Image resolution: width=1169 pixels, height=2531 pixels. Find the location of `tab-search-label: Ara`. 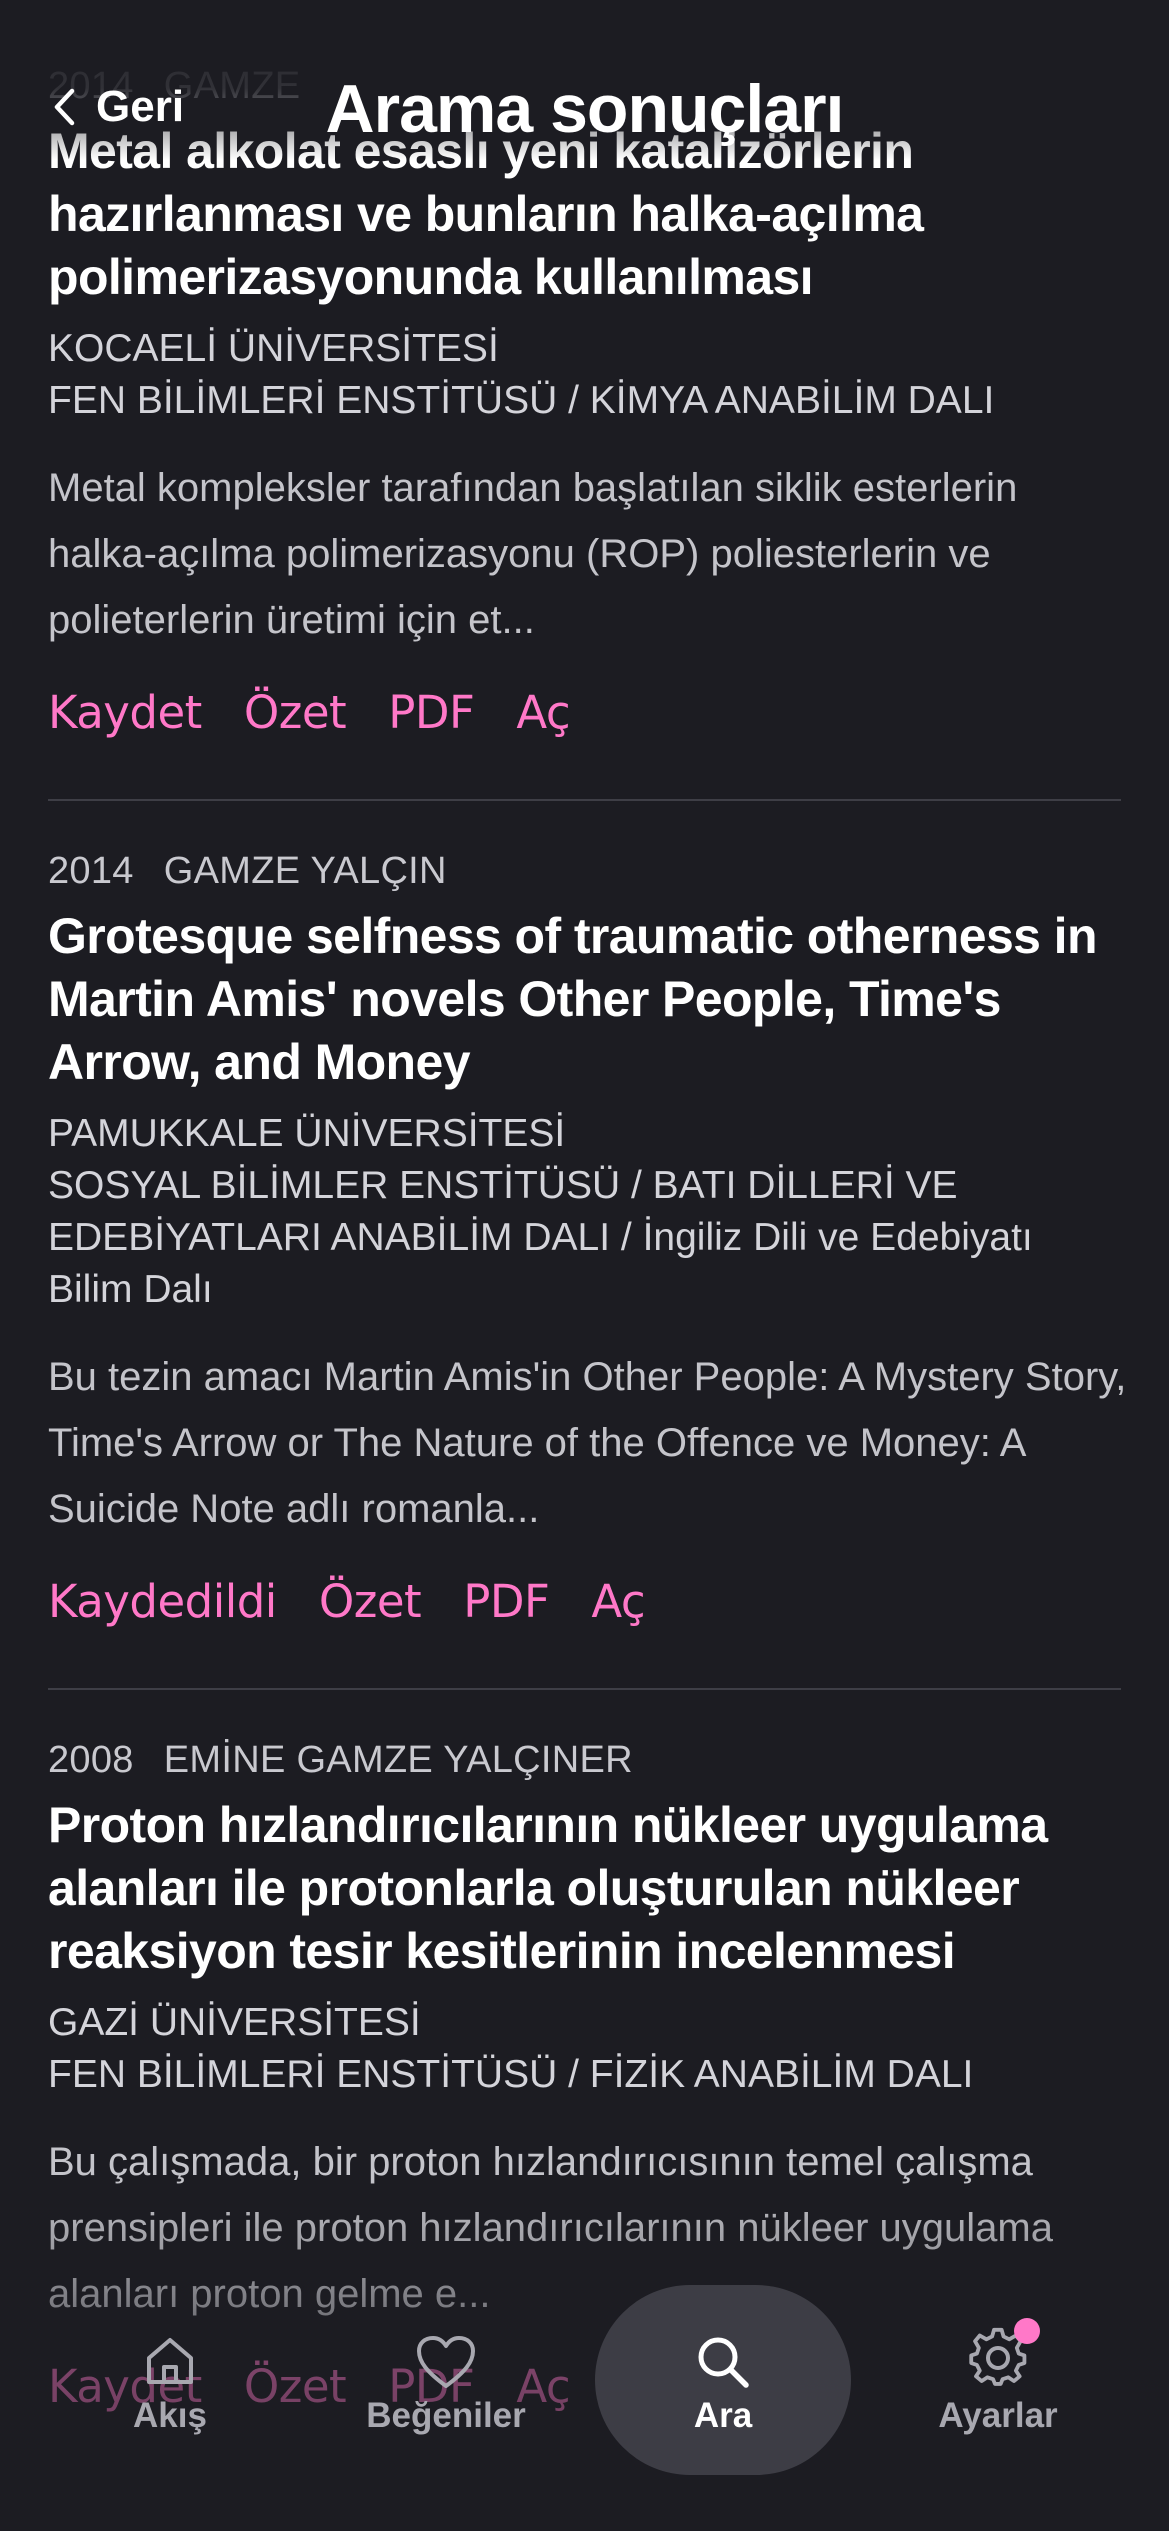

tab-search-label: Ara is located at coordinates (723, 2415).